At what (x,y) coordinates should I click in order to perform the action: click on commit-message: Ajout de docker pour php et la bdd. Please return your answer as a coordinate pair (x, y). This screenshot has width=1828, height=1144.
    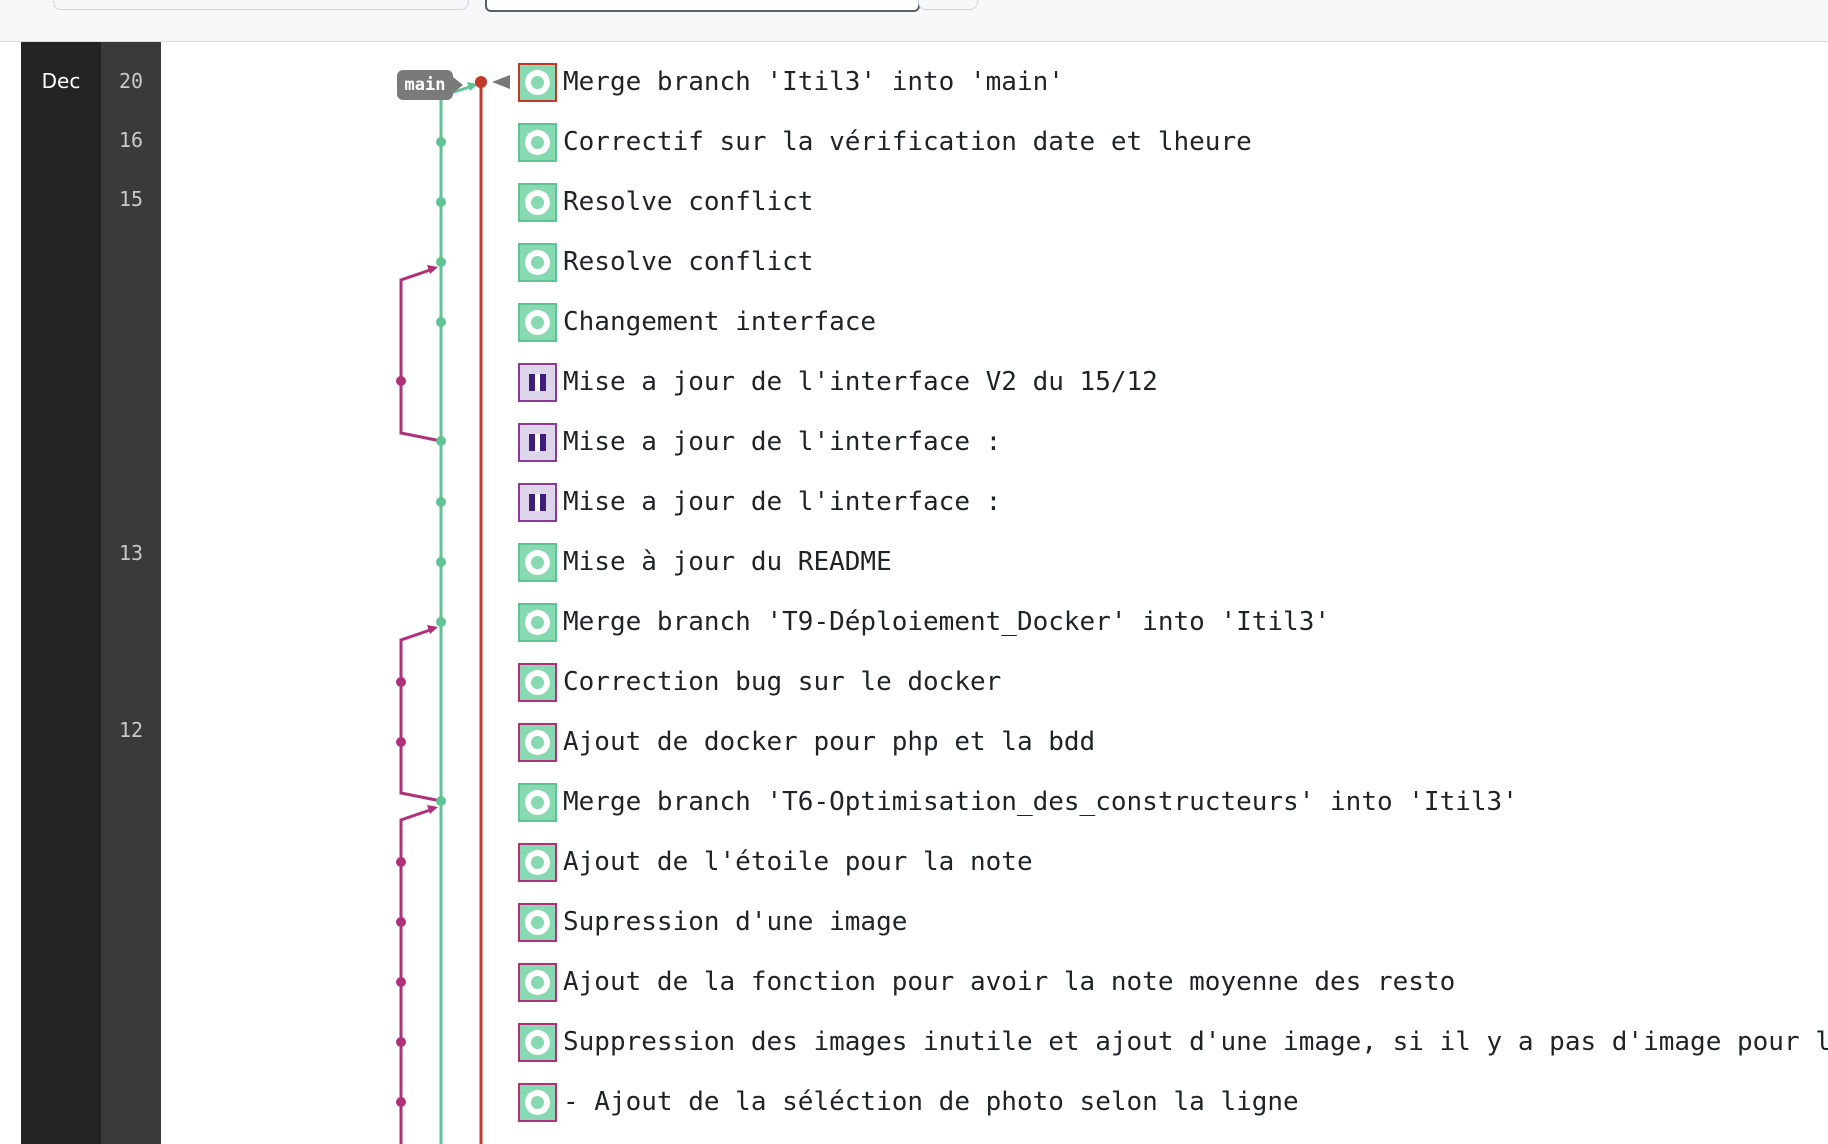
    Looking at the image, I should click on (829, 742).